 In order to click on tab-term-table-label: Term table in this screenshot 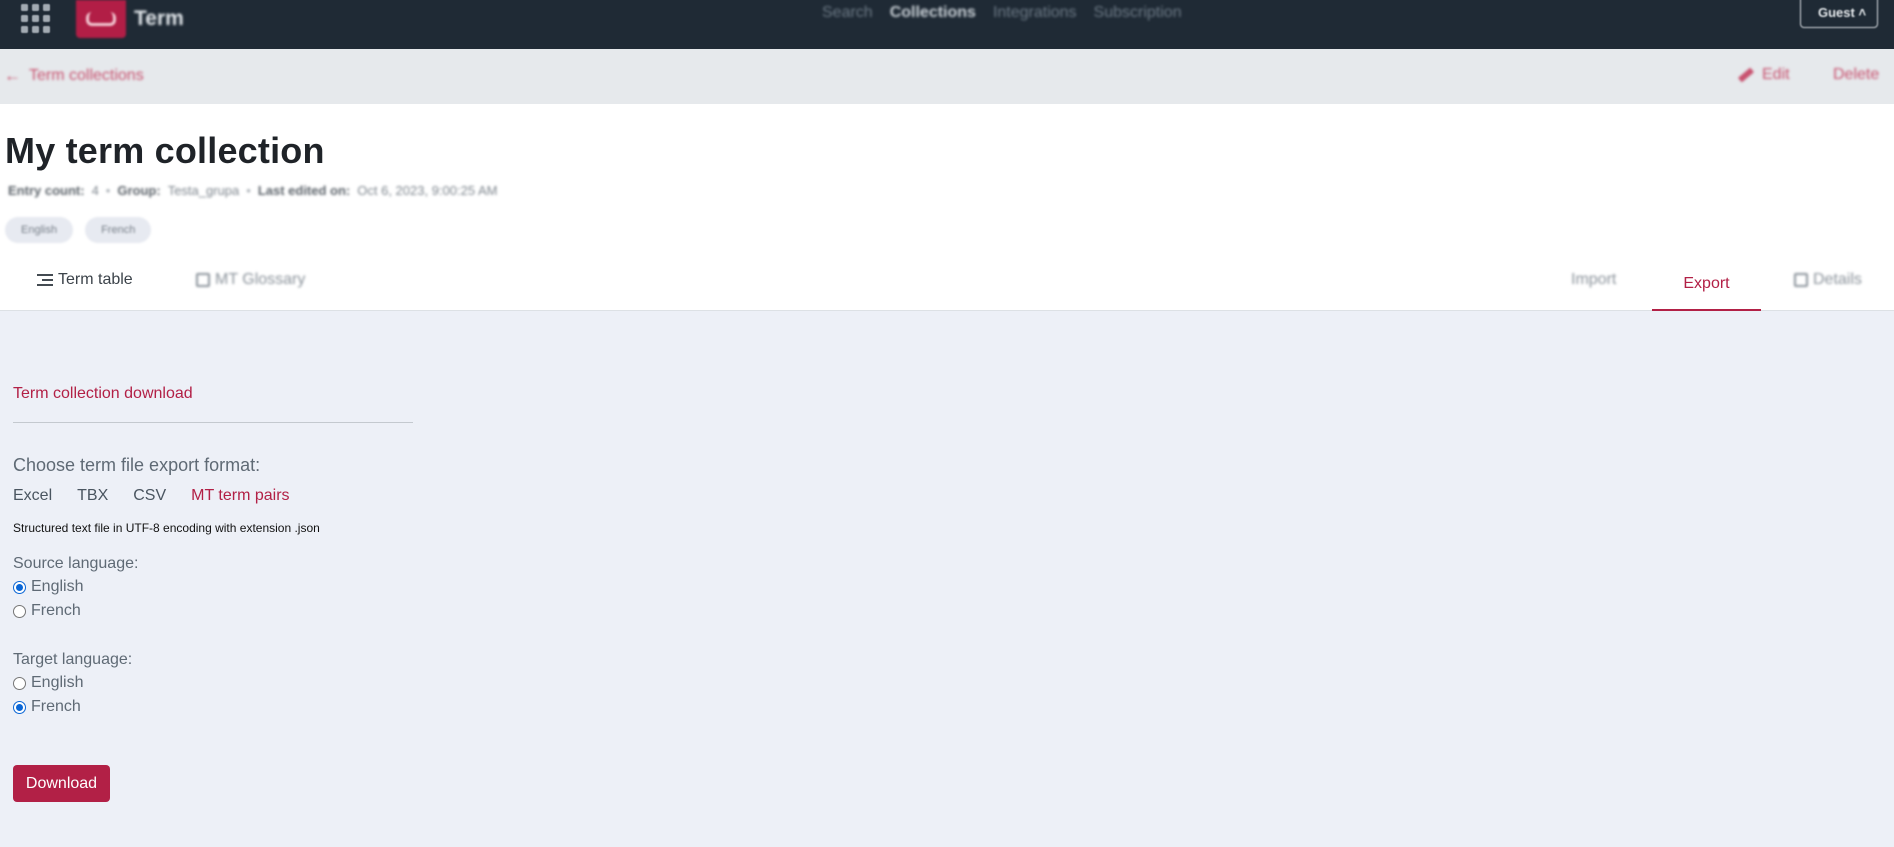, I will do `click(95, 279)`.